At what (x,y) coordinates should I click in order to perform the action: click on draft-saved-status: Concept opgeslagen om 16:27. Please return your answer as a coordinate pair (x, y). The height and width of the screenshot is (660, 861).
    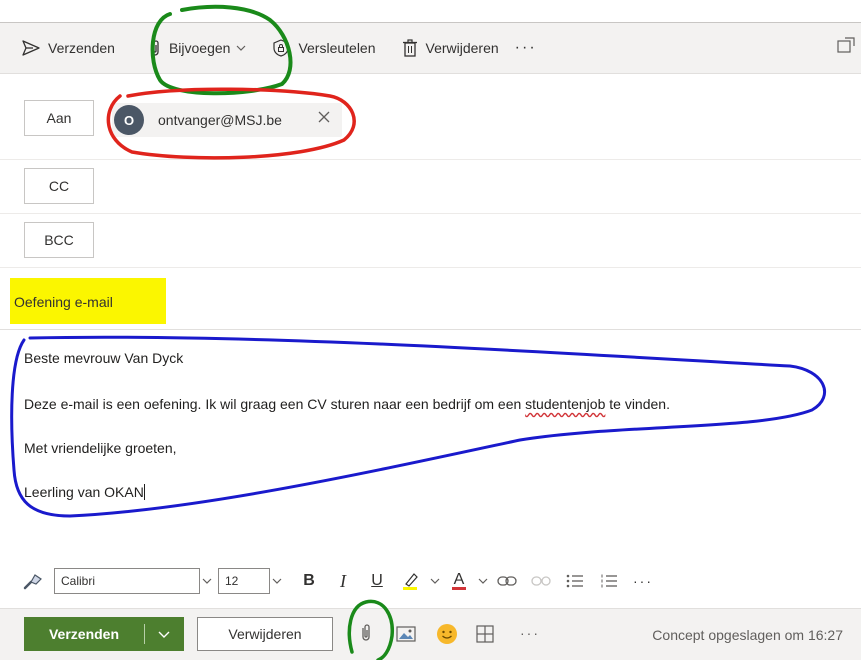
    Looking at the image, I should click on (747, 635).